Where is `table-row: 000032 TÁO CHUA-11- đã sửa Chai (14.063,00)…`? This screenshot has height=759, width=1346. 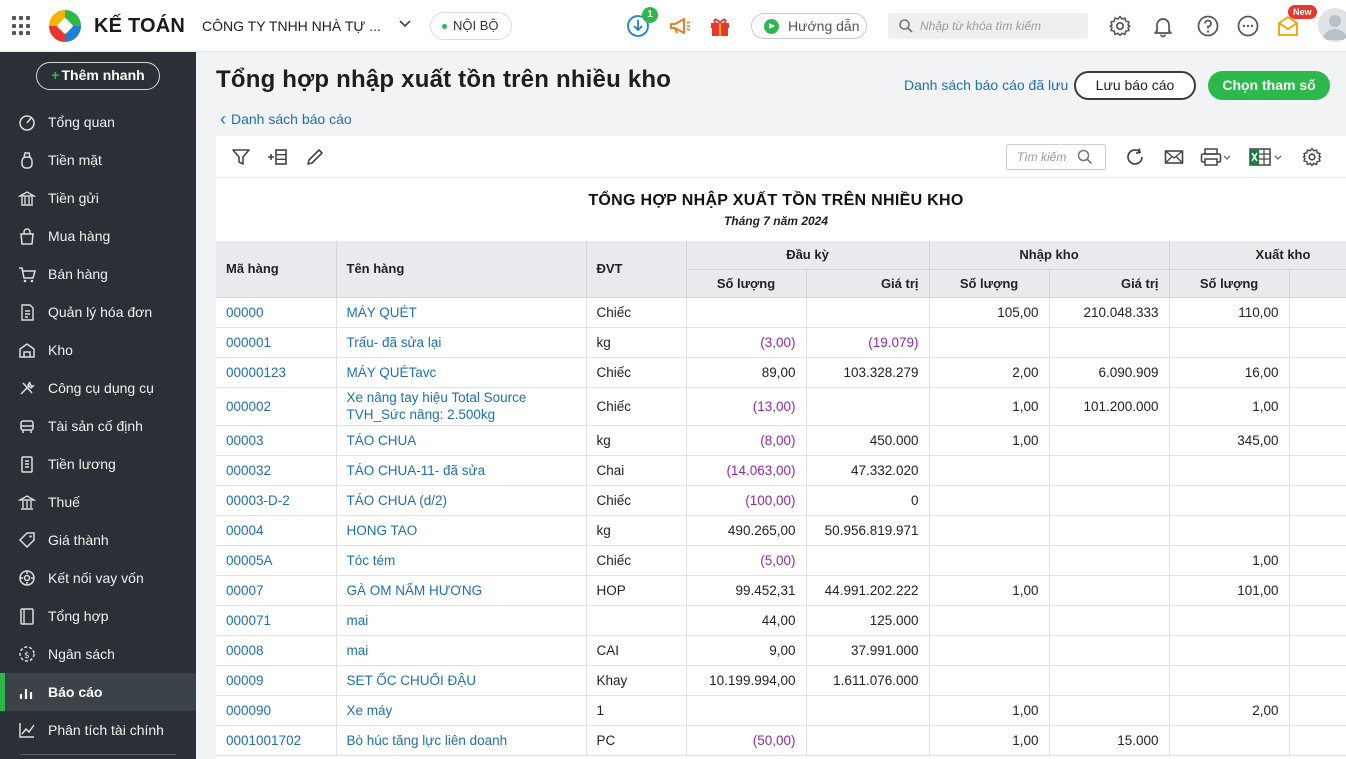 table-row: 000032 TÁO CHUA-11- đã sửa Chai (14.063,00)… is located at coordinates (781, 470).